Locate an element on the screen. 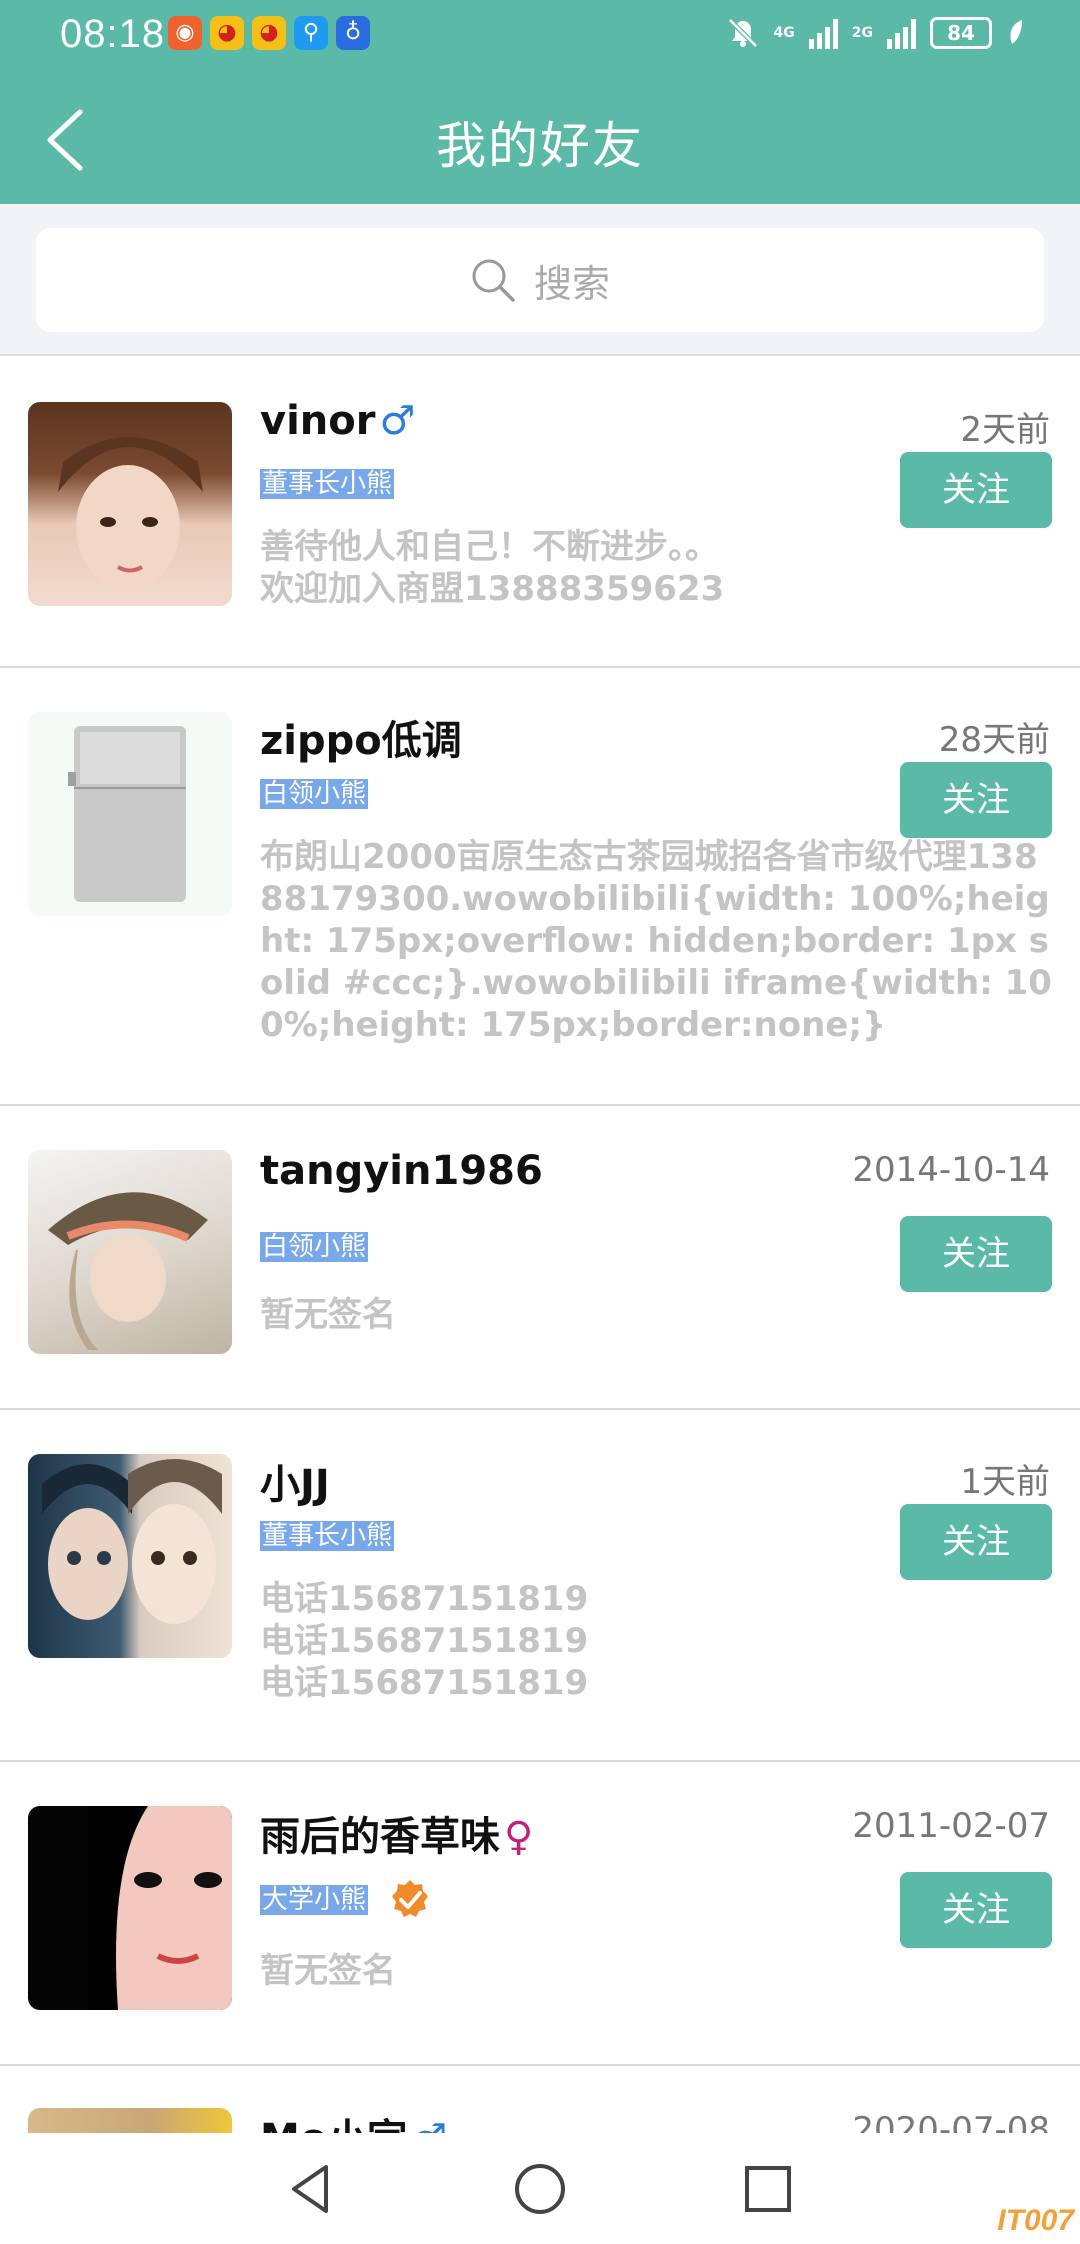  friend-row: Mo小宇♂ 2020-07-08 is located at coordinates (540, 2099).